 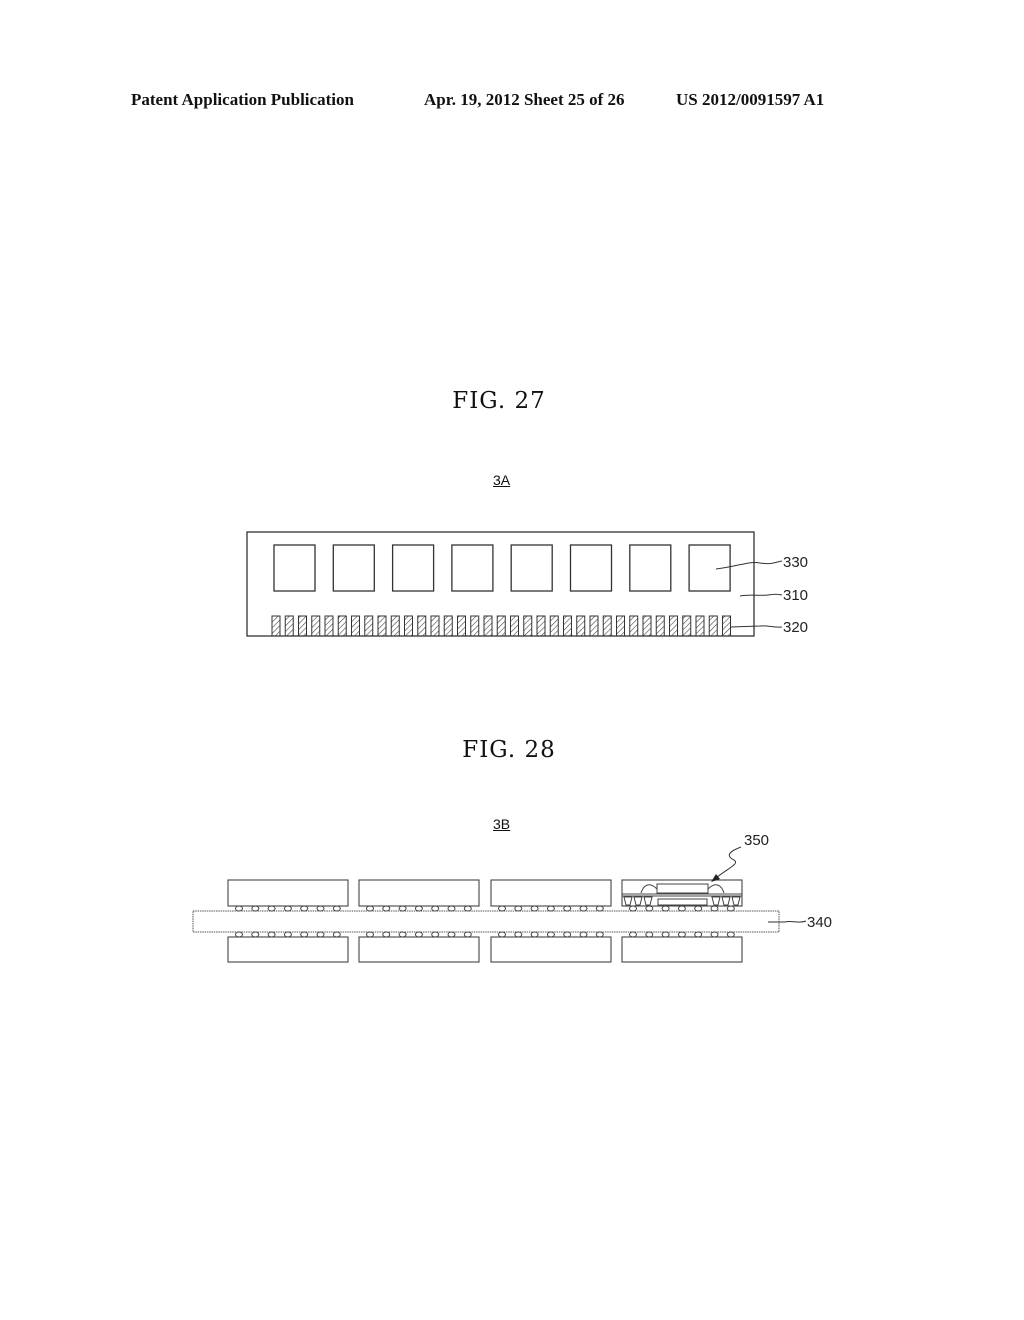 I want to click on chip-group, so click(x=502, y=568).